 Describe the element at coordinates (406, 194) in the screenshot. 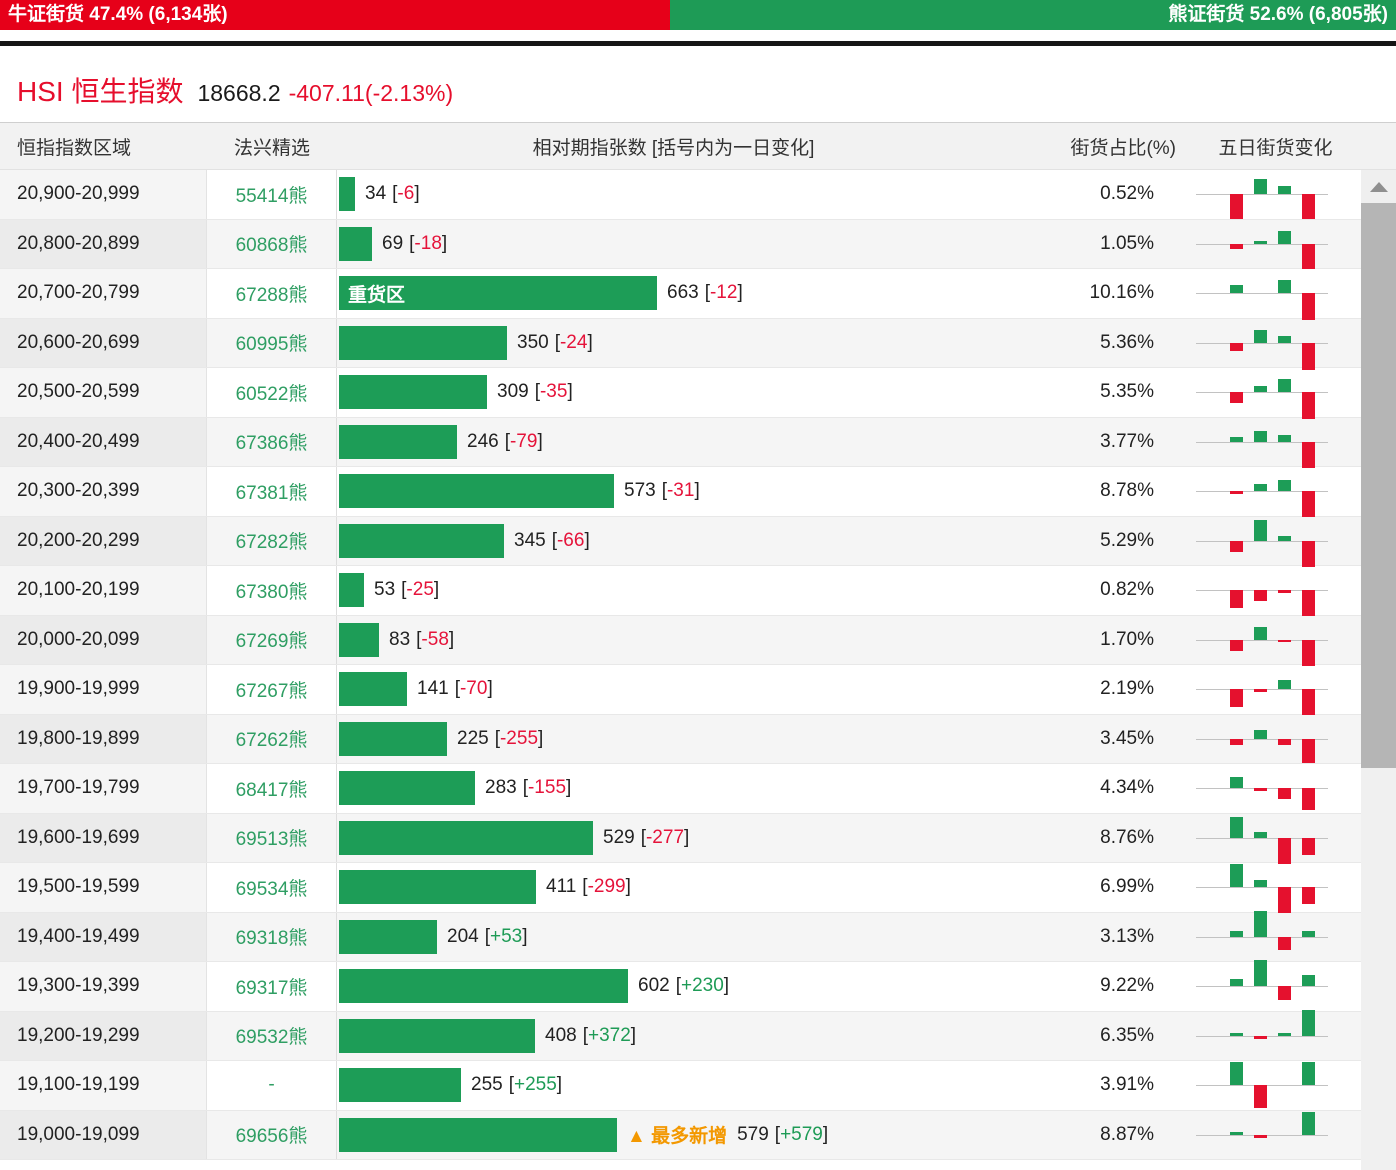

I see `change-number: -6` at that location.